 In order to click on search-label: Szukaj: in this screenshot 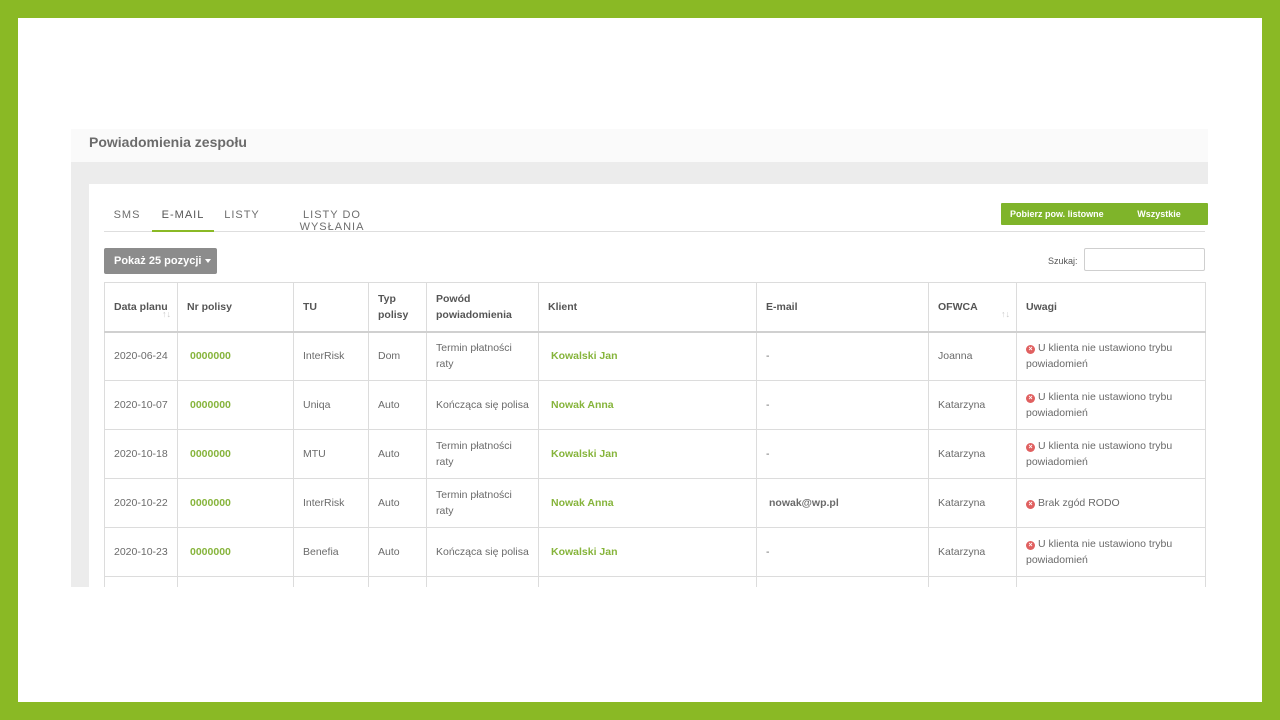, I will do `click(1063, 261)`.